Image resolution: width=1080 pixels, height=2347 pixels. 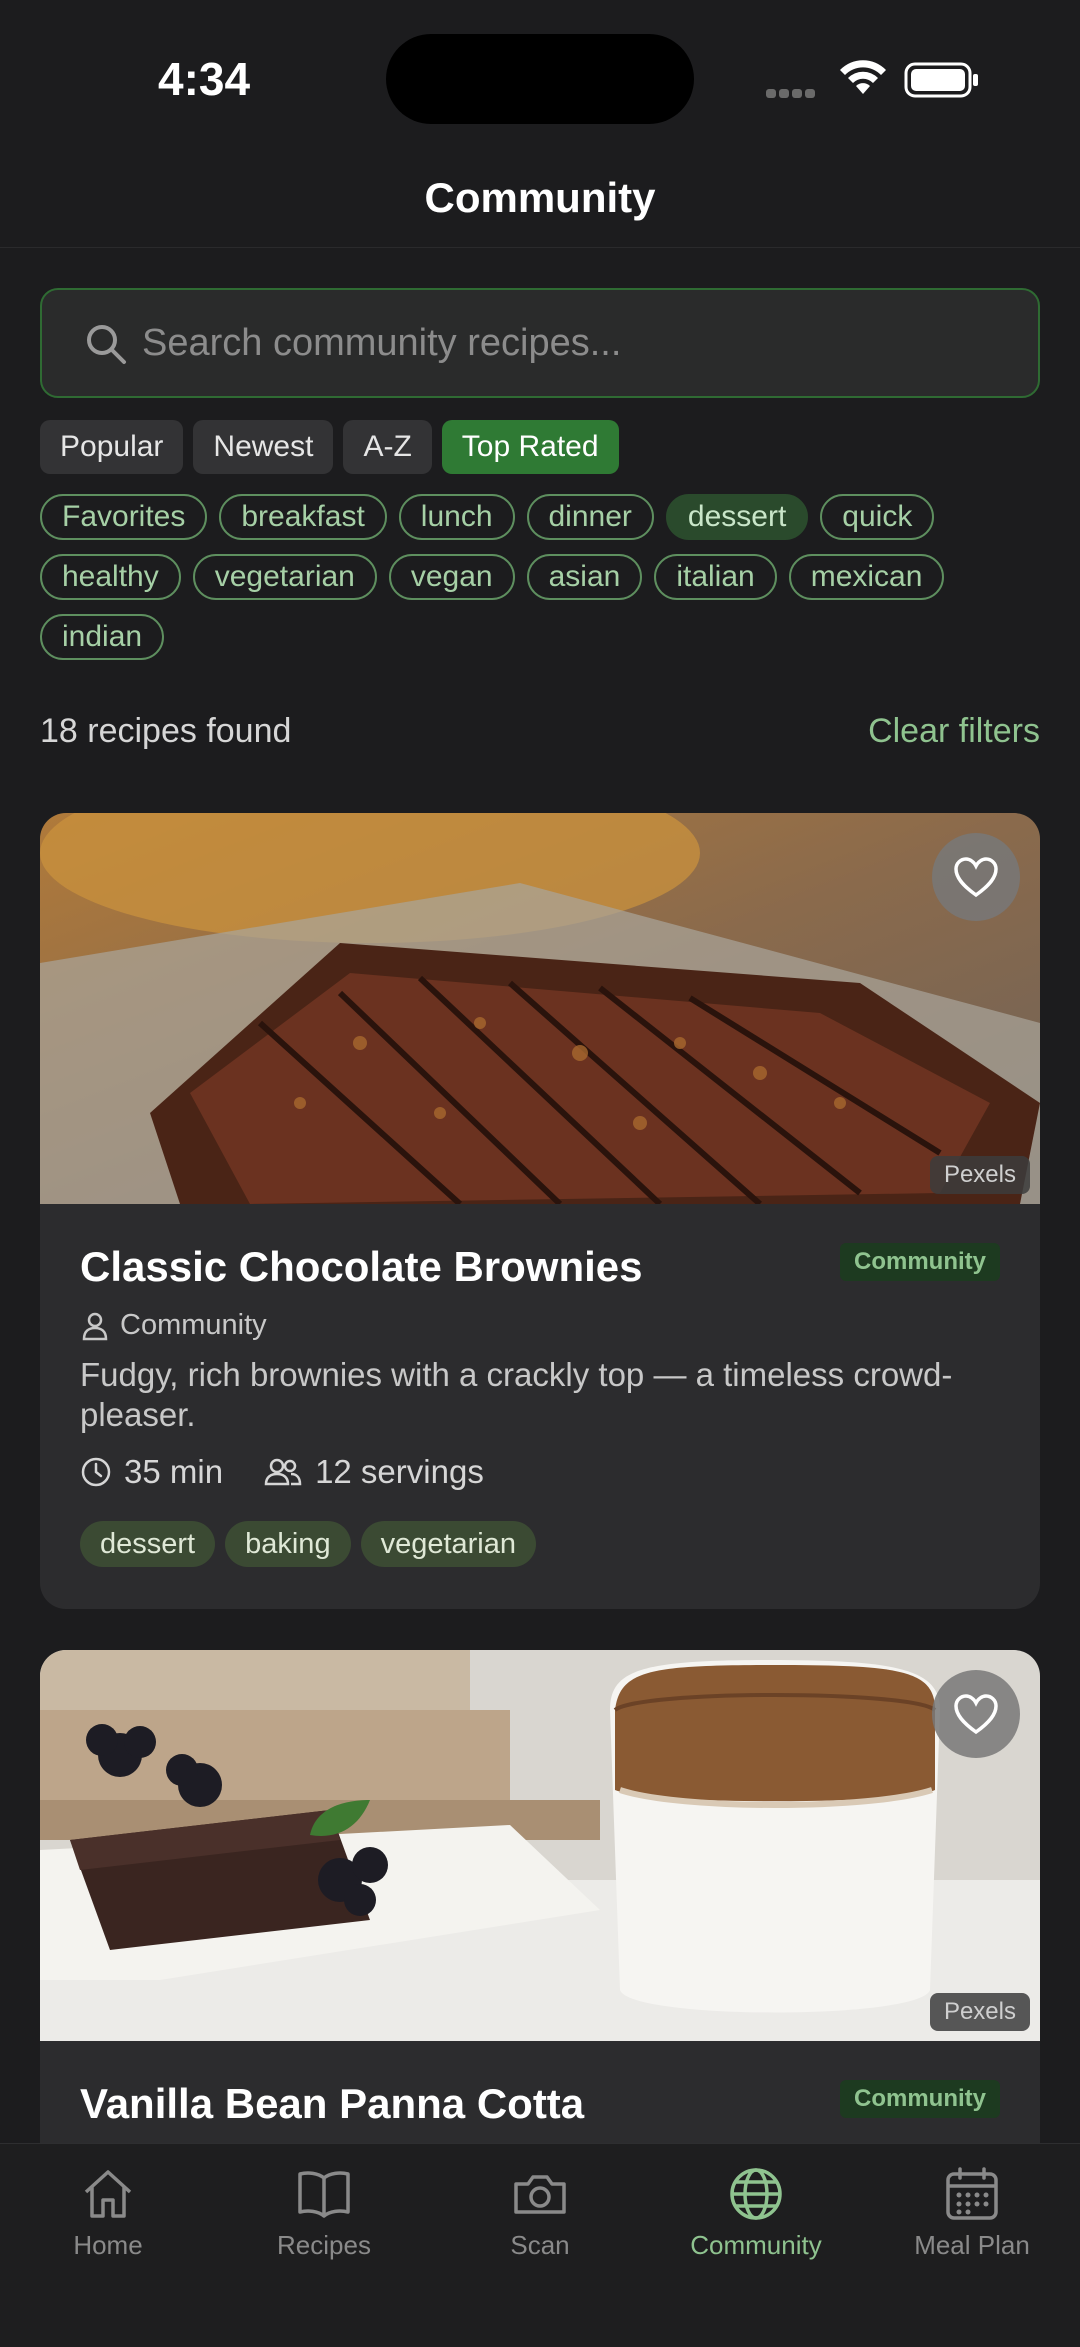 I want to click on recipe-title: Vanilla Bean Panna Cotta, so click(x=332, y=2103).